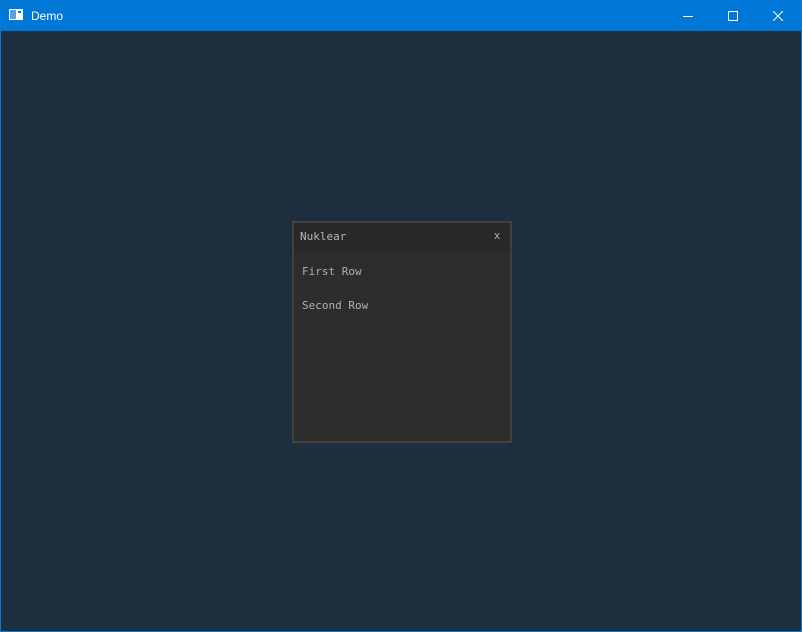  I want to click on maximize-button, so click(733, 16).